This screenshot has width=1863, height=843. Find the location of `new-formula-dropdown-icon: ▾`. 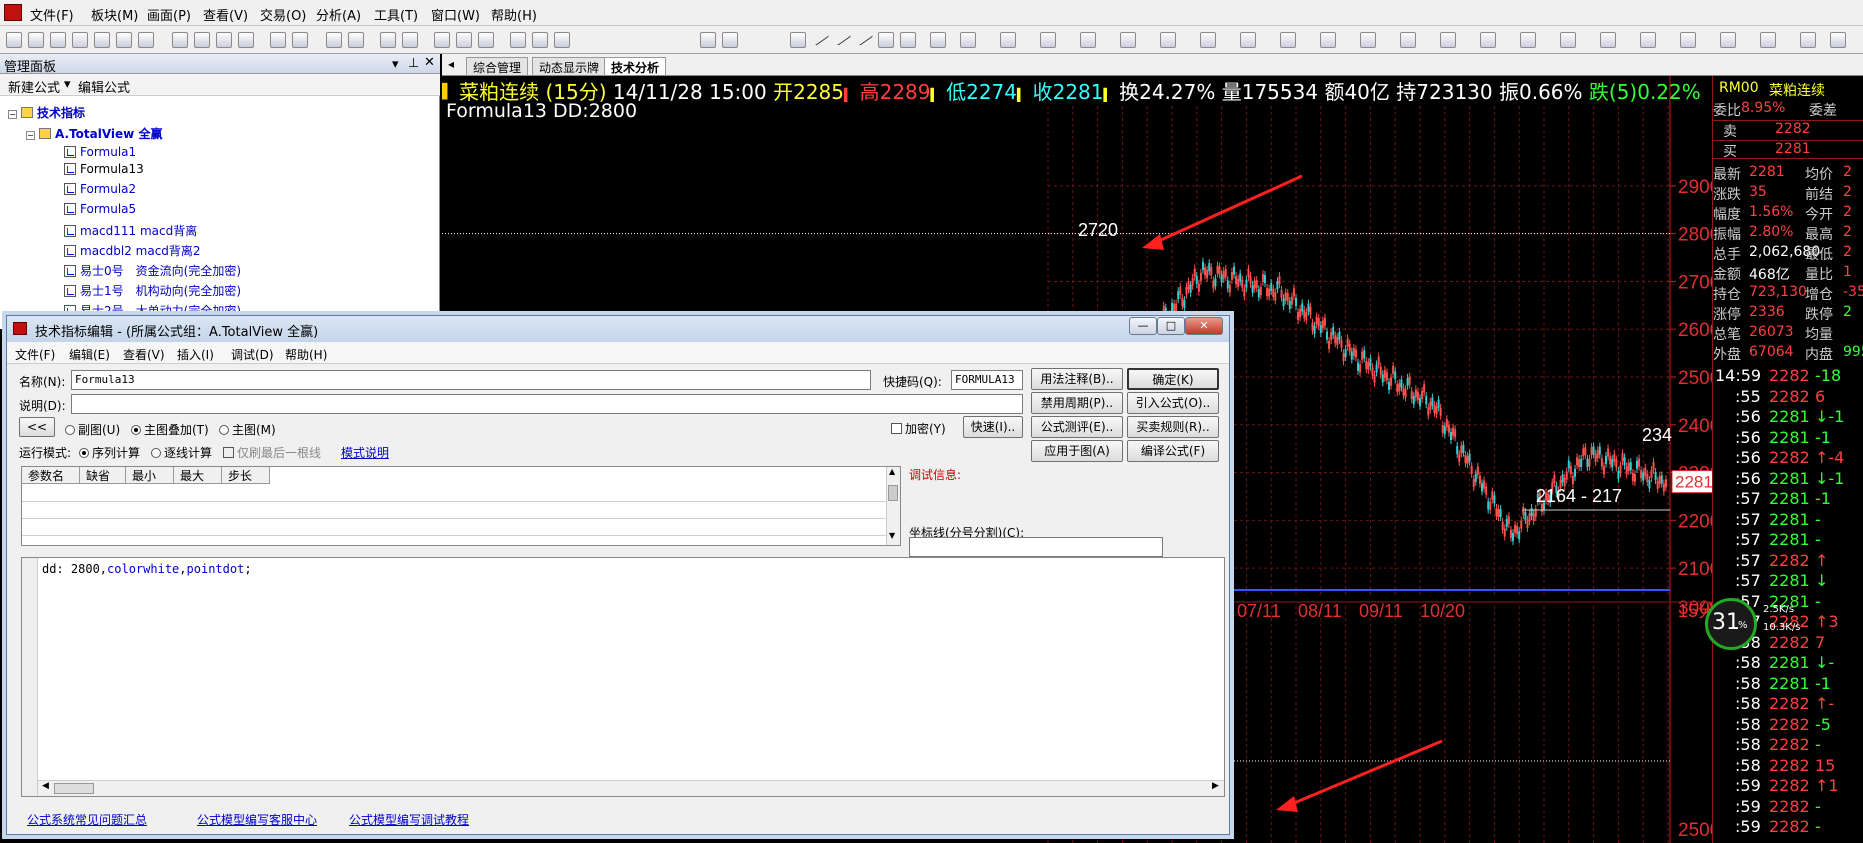

new-formula-dropdown-icon: ▾ is located at coordinates (67, 84).